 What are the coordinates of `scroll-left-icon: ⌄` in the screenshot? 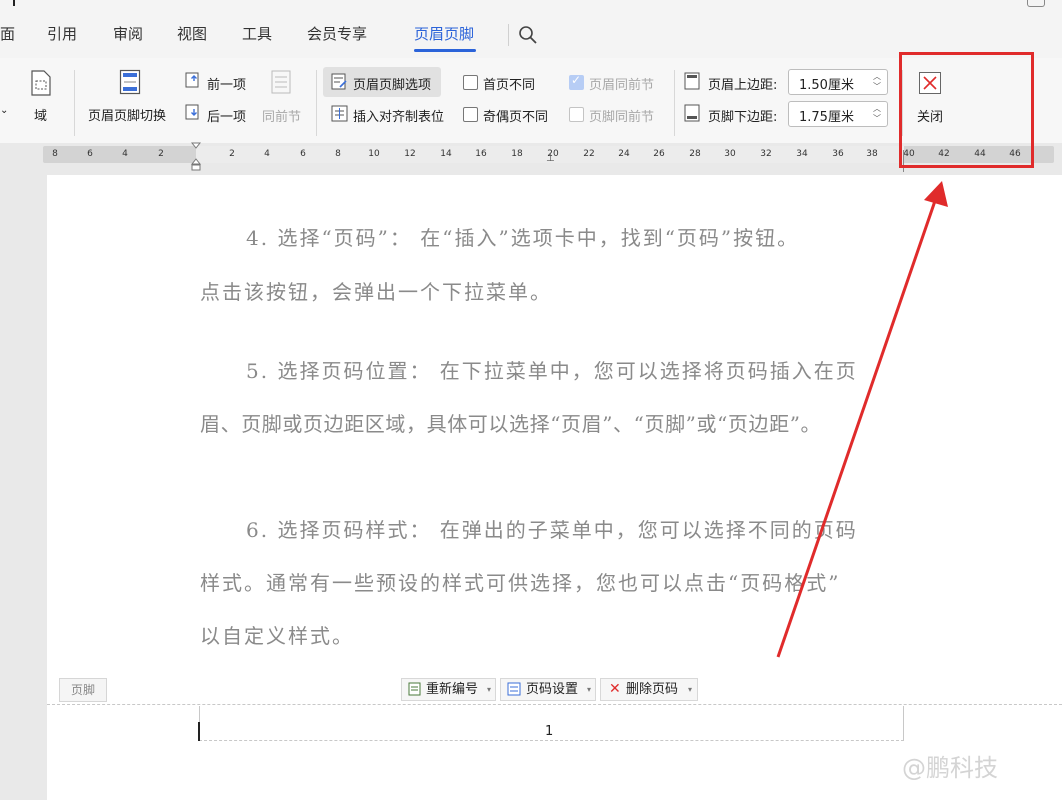 It's located at (4, 110).